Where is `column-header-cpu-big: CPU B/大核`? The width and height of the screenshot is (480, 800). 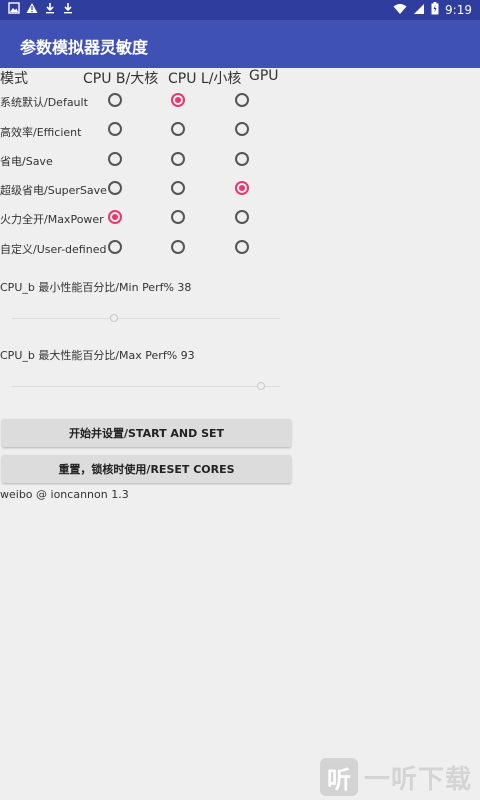
column-header-cpu-big: CPU B/大核 is located at coordinates (121, 79).